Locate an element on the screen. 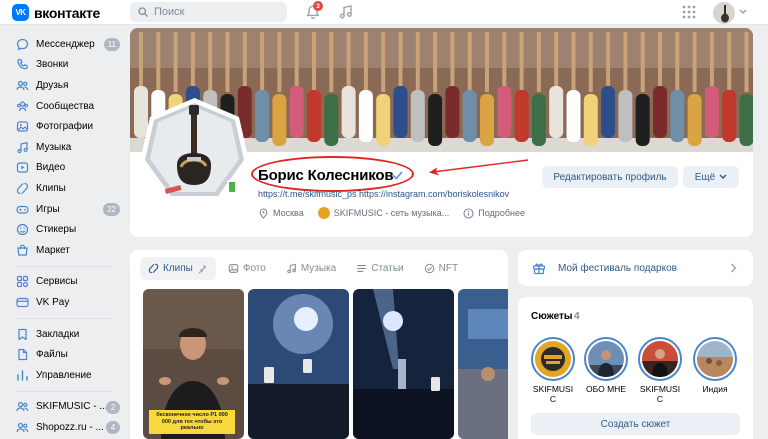 The height and width of the screenshot is (439, 768). chevron-down-icon is located at coordinates (743, 12).